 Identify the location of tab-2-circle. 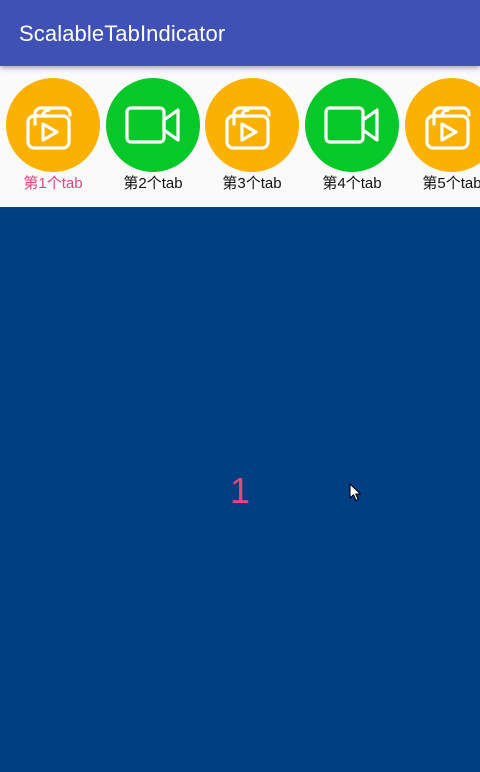
(153, 125).